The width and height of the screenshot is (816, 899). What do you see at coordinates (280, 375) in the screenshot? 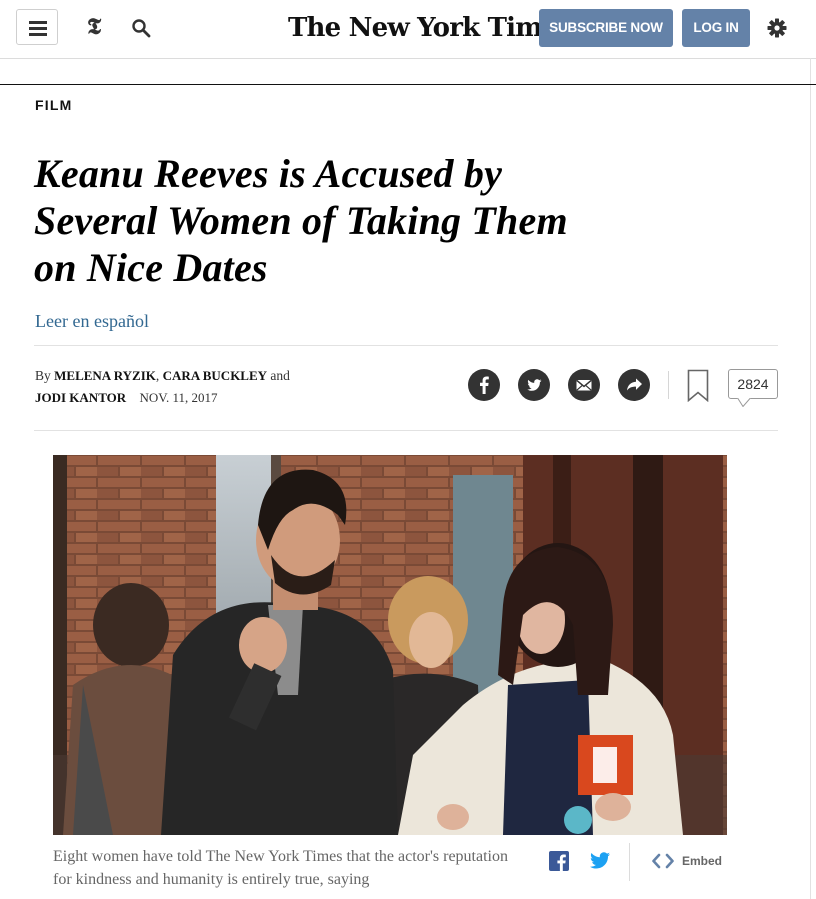
I see `byline-and: and` at bounding box center [280, 375].